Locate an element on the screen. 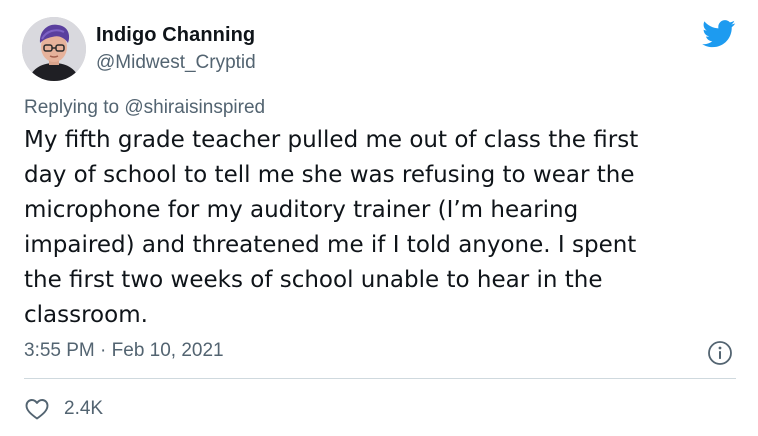 The width and height of the screenshot is (758, 436). author-avatar is located at coordinates (54, 49).